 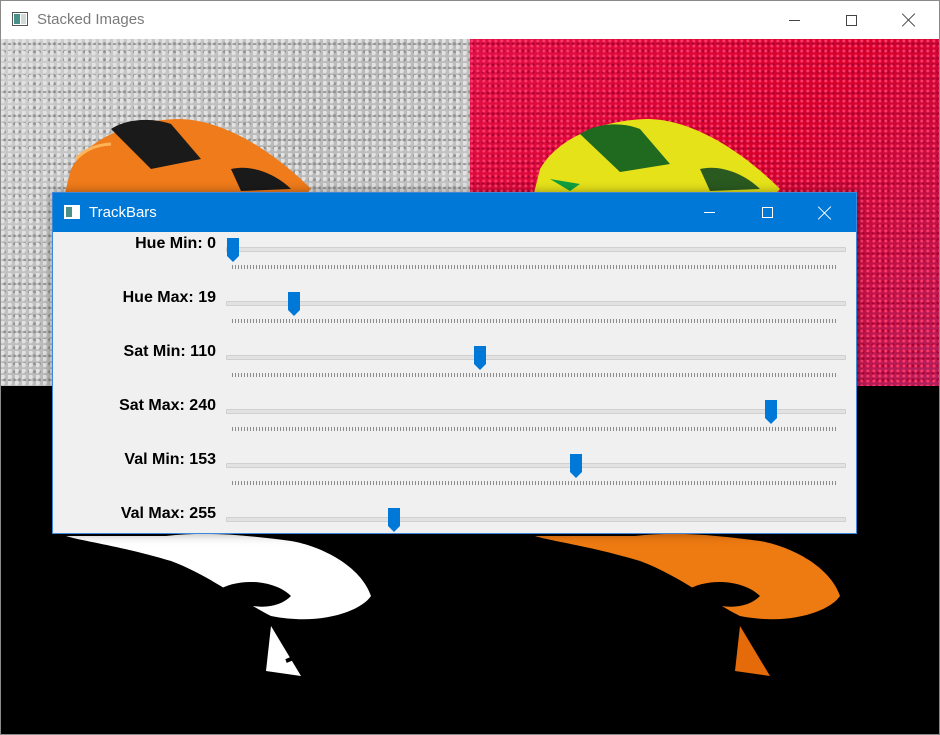 What do you see at coordinates (169, 297) in the screenshot?
I see `slider-label: Hue Max: 19` at bounding box center [169, 297].